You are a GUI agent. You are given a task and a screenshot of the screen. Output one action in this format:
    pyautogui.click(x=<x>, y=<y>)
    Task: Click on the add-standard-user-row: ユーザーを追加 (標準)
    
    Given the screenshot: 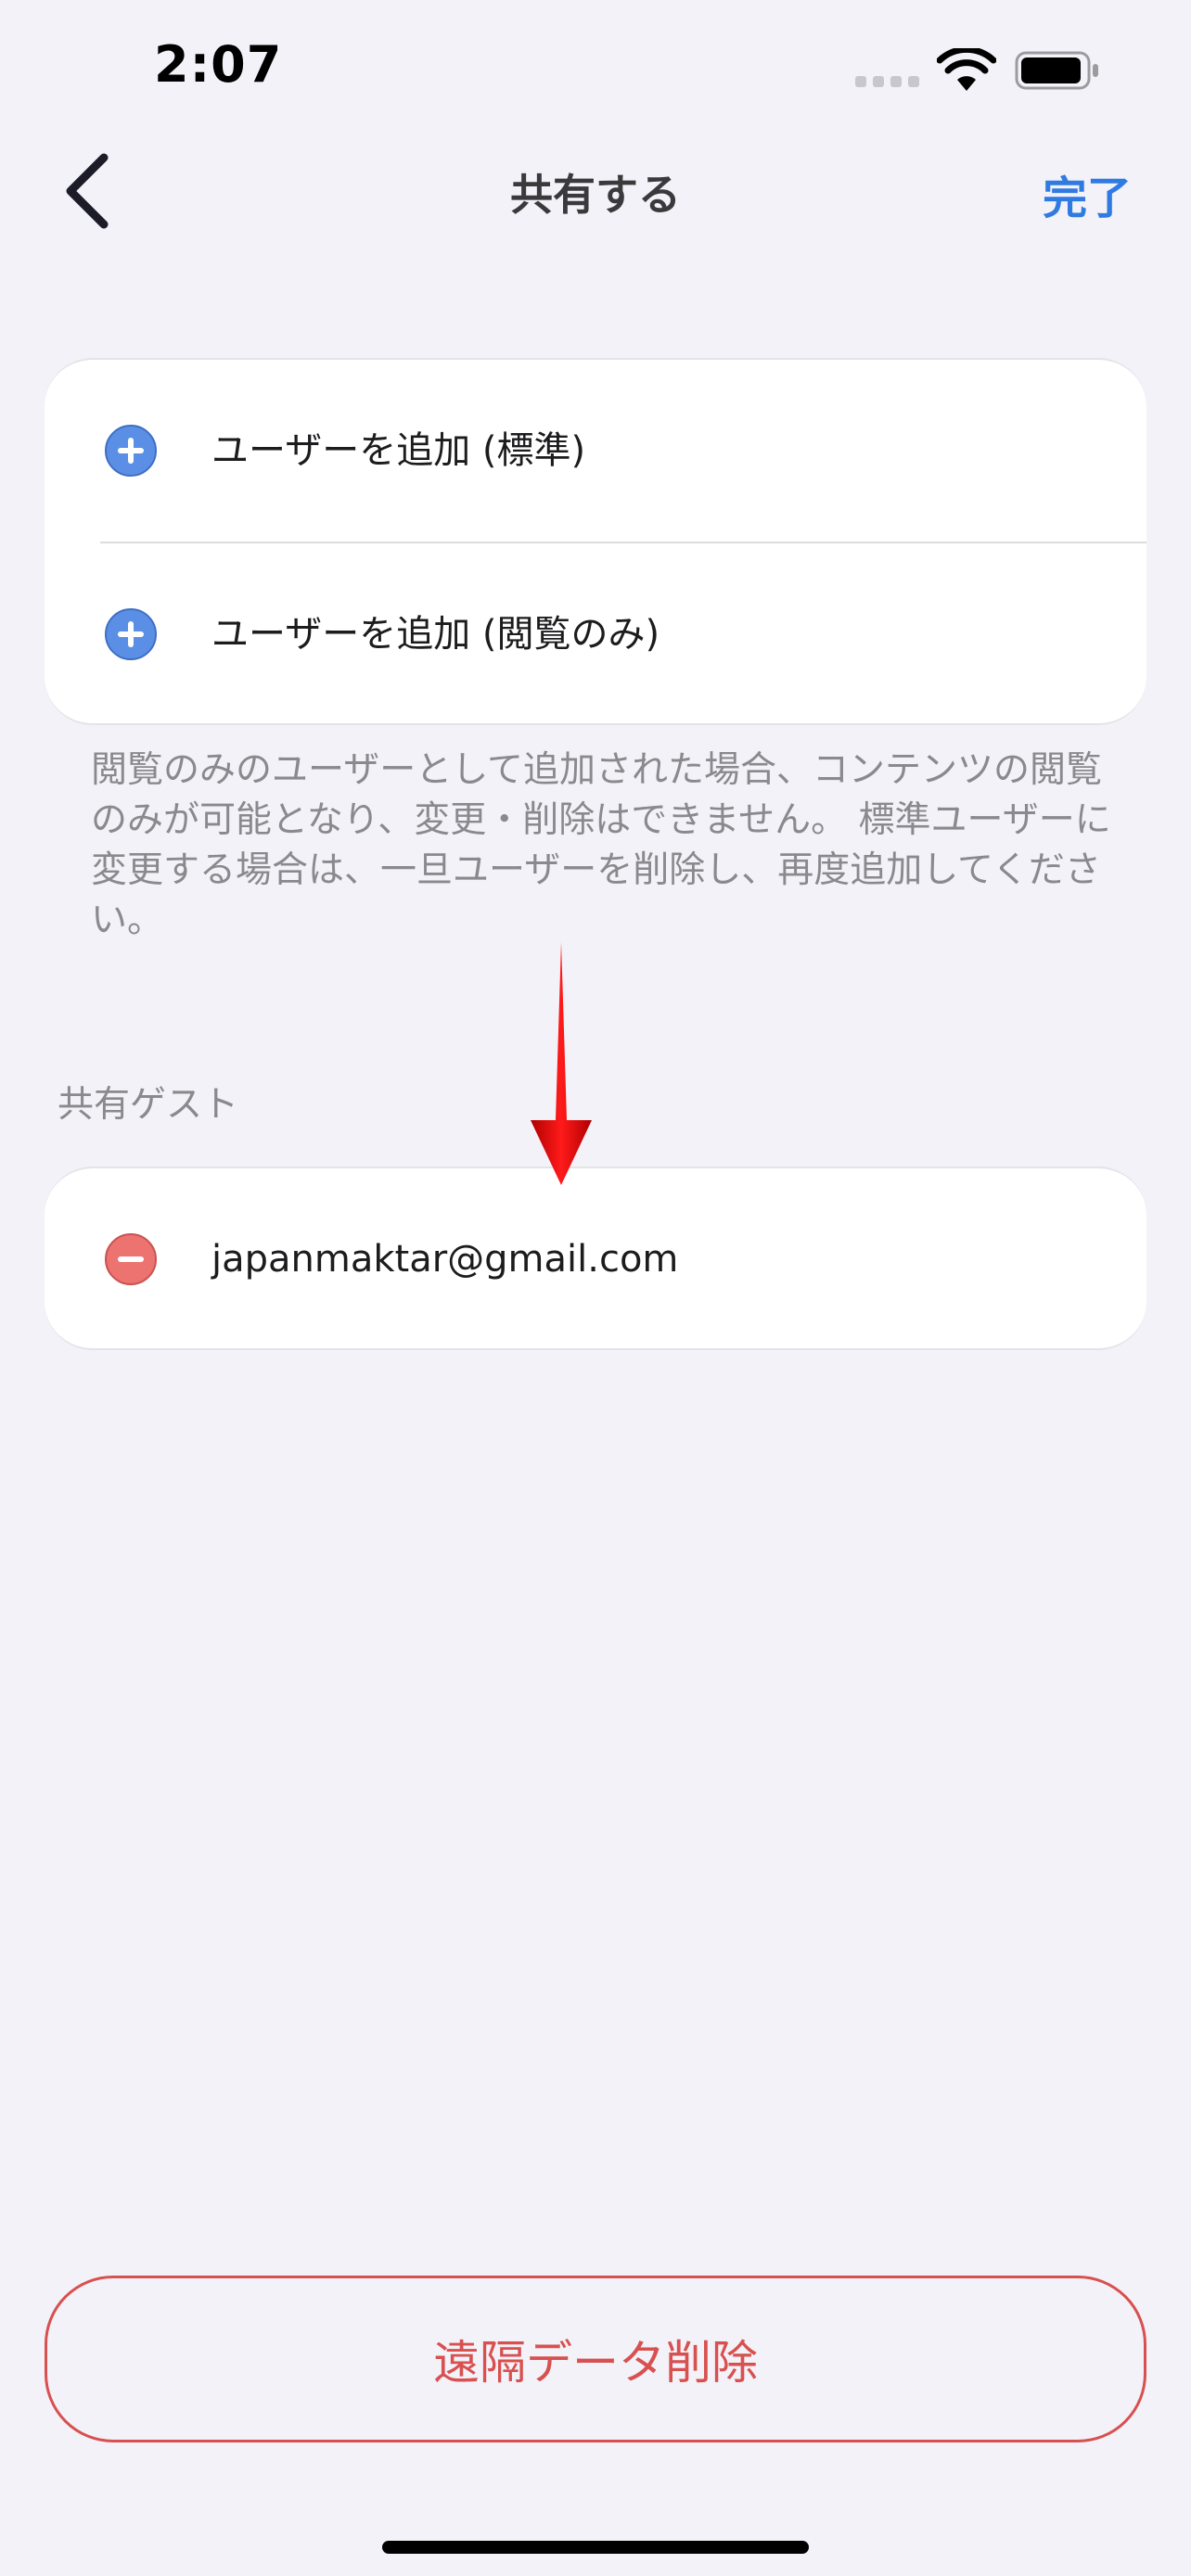 What is the action you would take?
    pyautogui.click(x=595, y=451)
    